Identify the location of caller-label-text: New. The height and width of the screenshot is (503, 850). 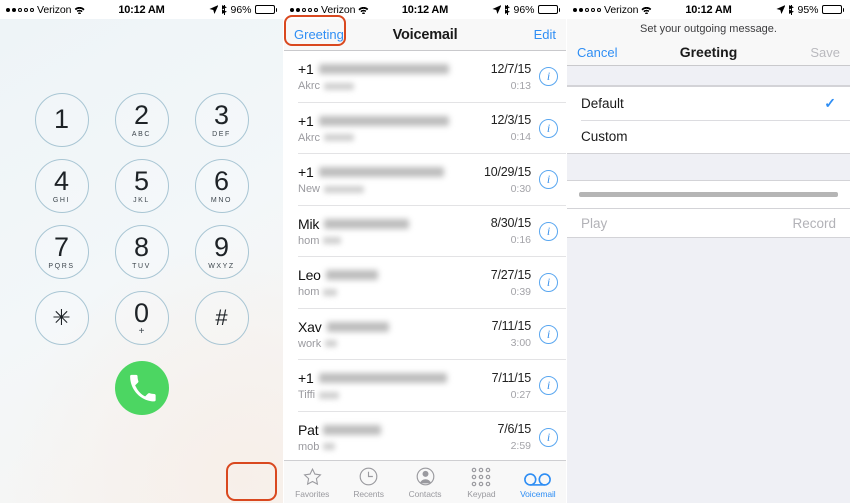
(309, 189).